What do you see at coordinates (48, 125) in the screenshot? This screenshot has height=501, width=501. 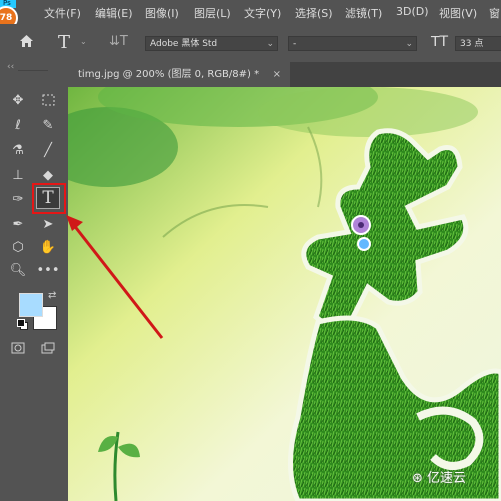 I see `quick-select-tool-icon: ✎` at bounding box center [48, 125].